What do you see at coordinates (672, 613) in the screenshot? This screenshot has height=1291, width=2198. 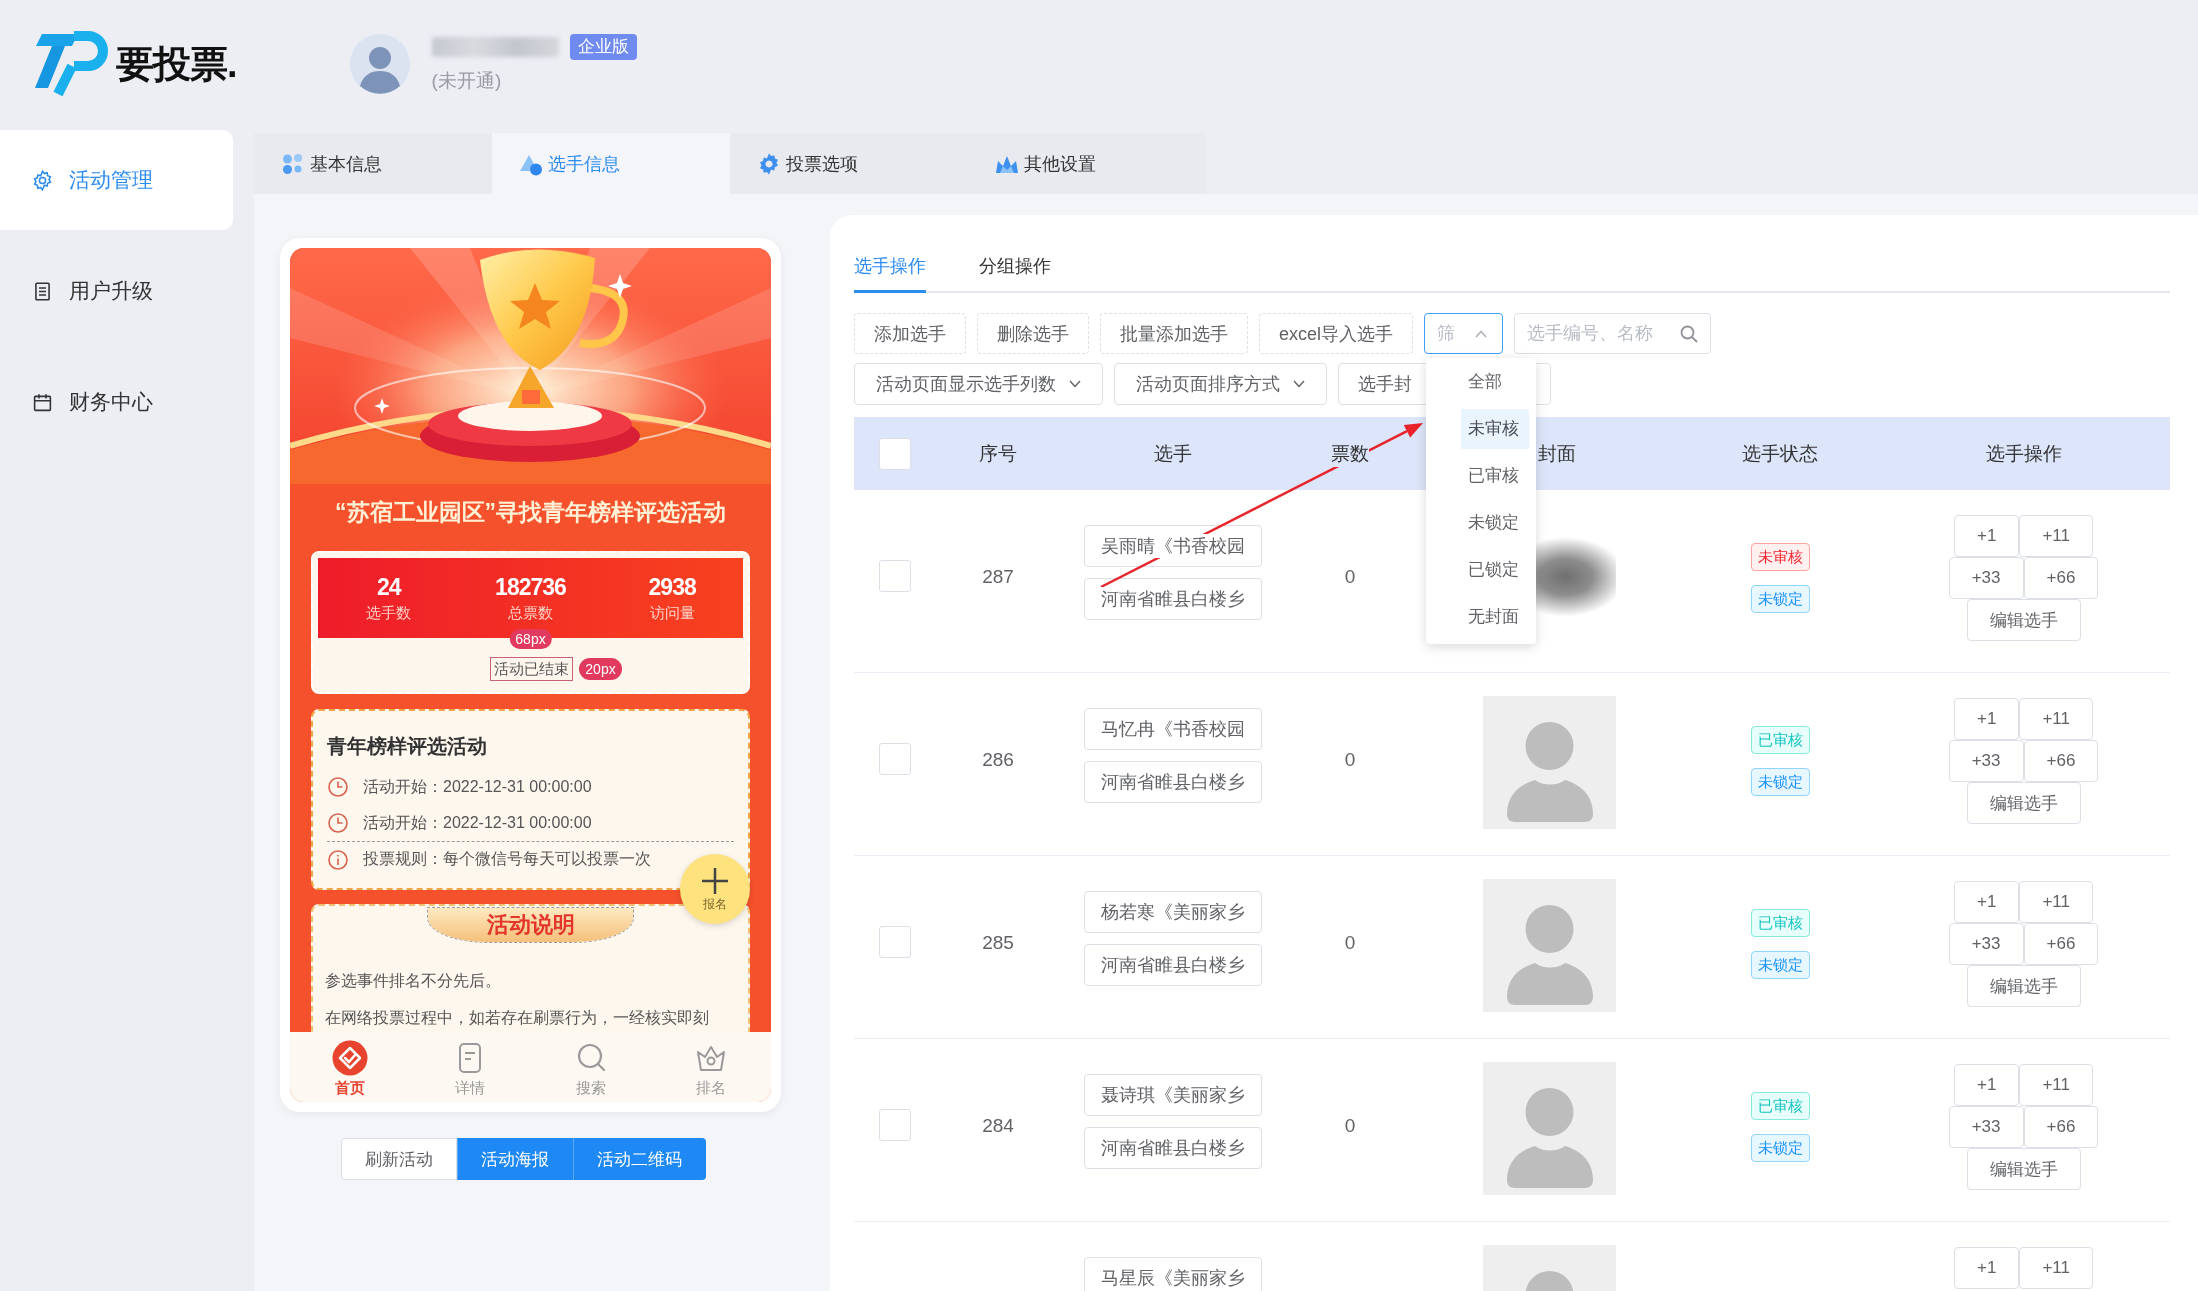 I see `stat-label: 访问量` at bounding box center [672, 613].